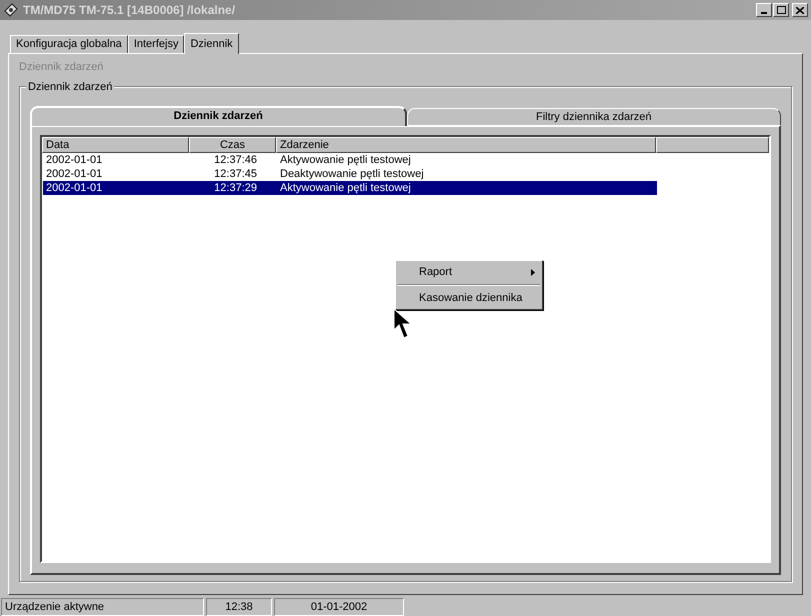  Describe the element at coordinates (232, 144) in the screenshot. I see `column-header: Czas` at that location.